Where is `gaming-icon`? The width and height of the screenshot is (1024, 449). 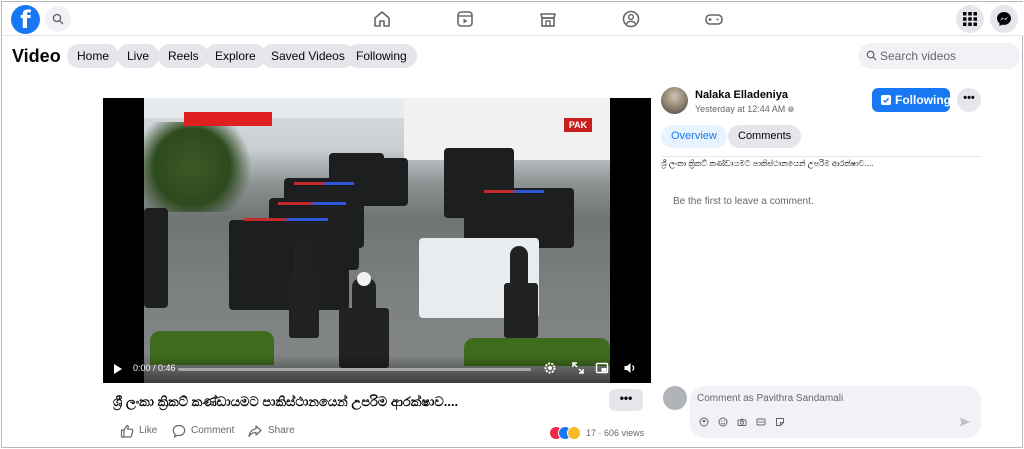
gaming-icon is located at coordinates (714, 19).